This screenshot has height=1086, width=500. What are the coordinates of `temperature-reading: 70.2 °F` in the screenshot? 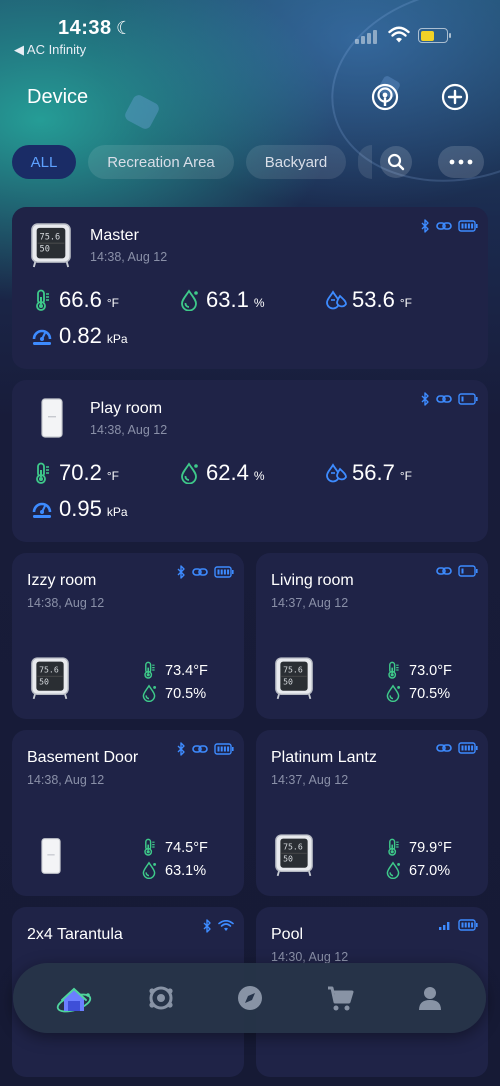 It's located at (89, 472).